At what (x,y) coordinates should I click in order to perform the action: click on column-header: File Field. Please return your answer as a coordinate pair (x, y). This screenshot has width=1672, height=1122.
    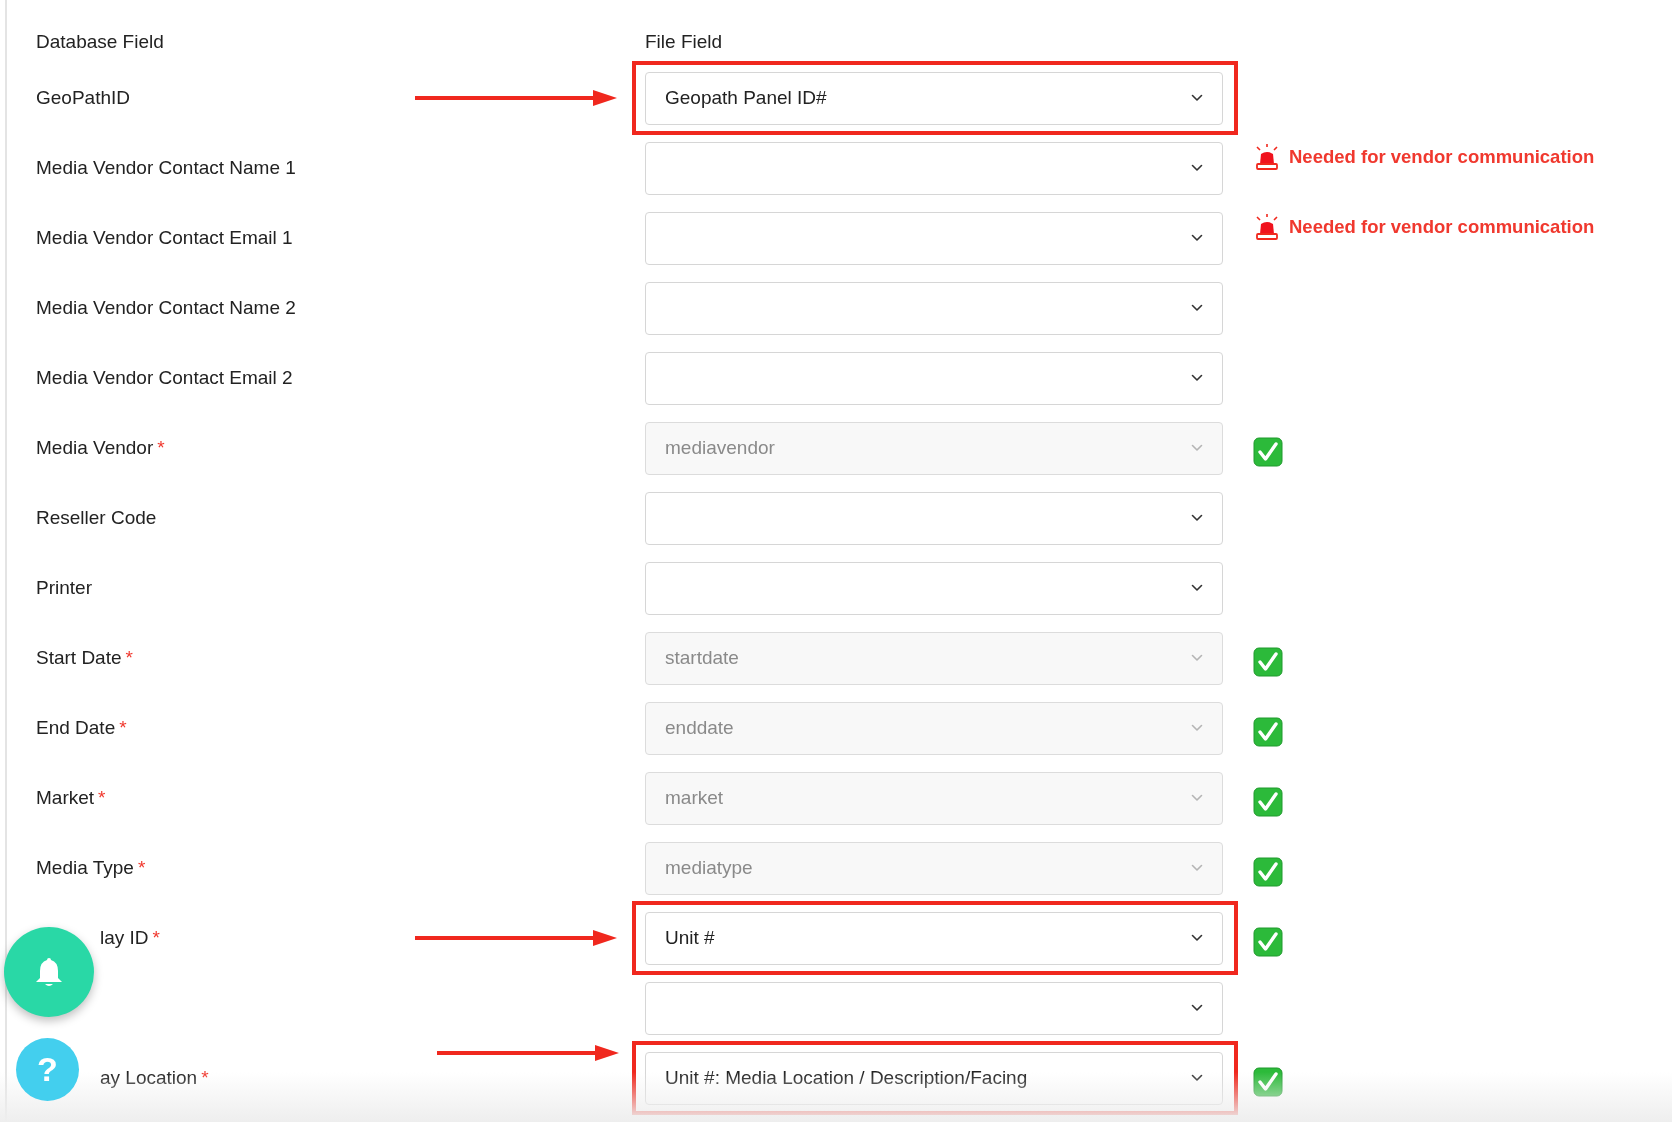
    Looking at the image, I should click on (684, 41).